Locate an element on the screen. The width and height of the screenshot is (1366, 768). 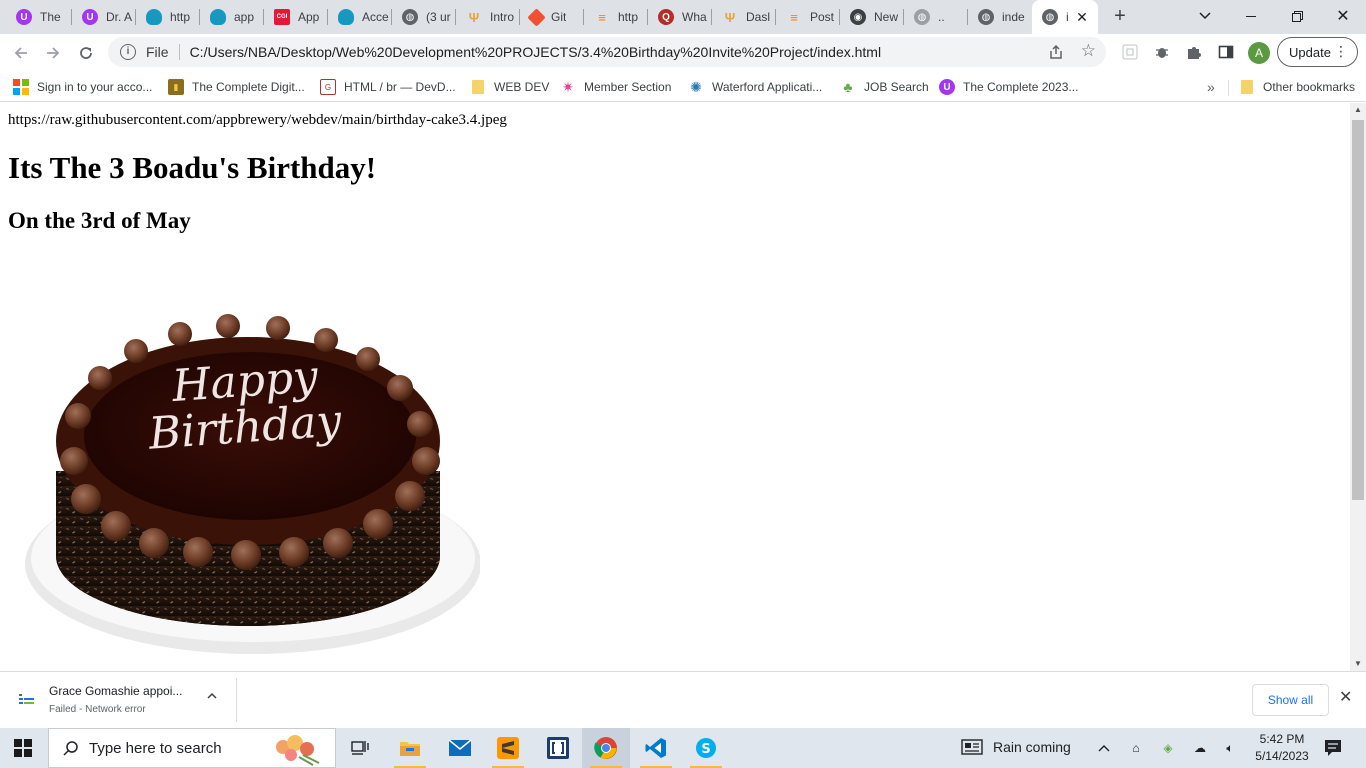
share-icon is located at coordinates (1056, 52).